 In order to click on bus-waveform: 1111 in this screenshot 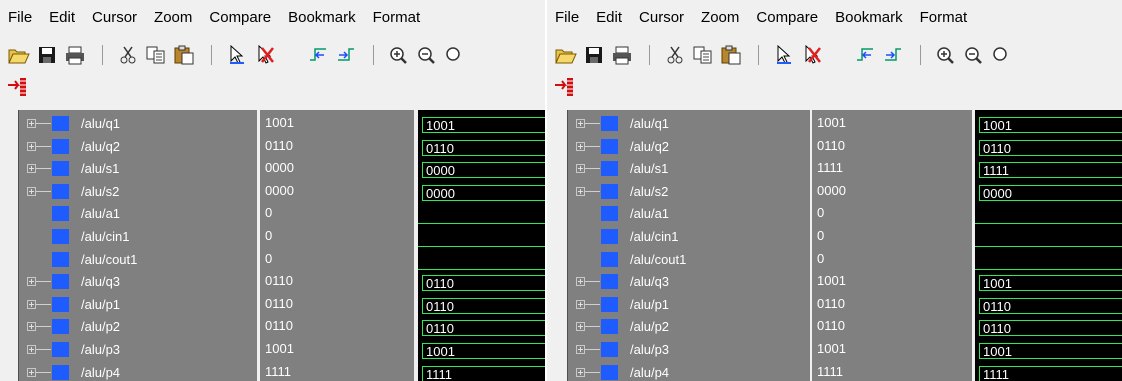, I will do `click(483, 373)`.